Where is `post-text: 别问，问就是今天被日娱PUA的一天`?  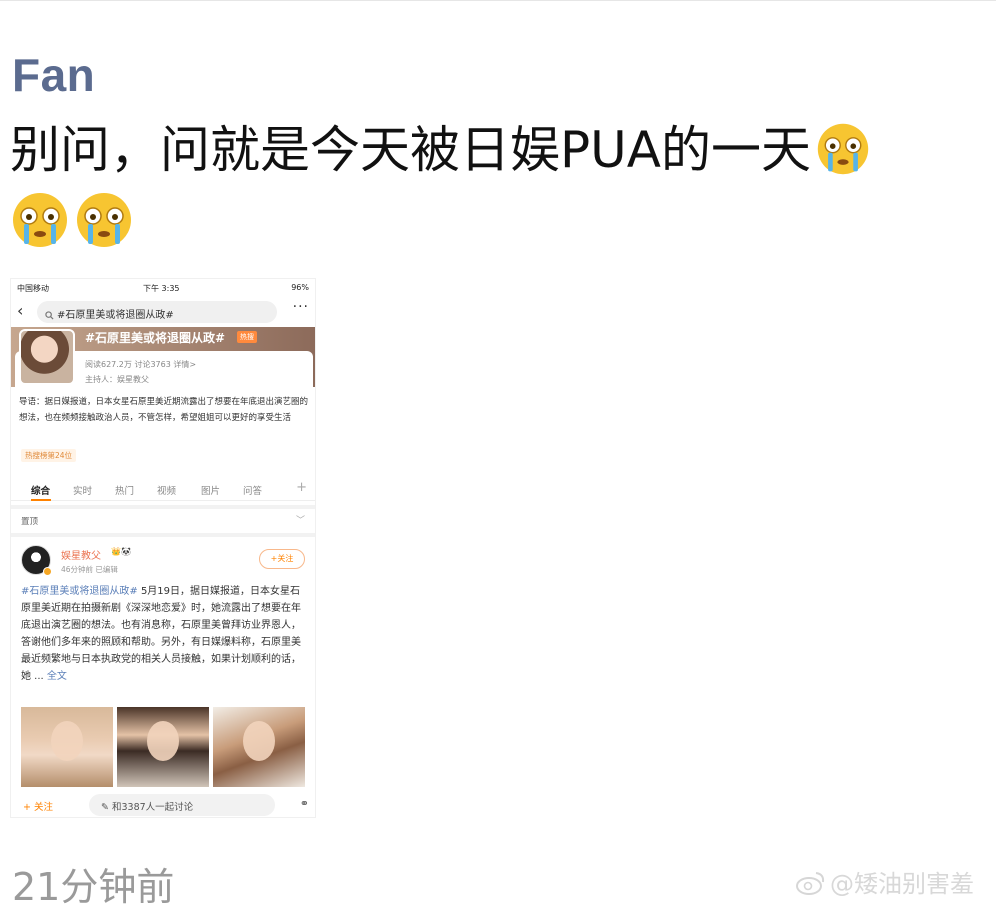 post-text: 别问，问就是今天被日娱PUA的一天 is located at coordinates (490, 150).